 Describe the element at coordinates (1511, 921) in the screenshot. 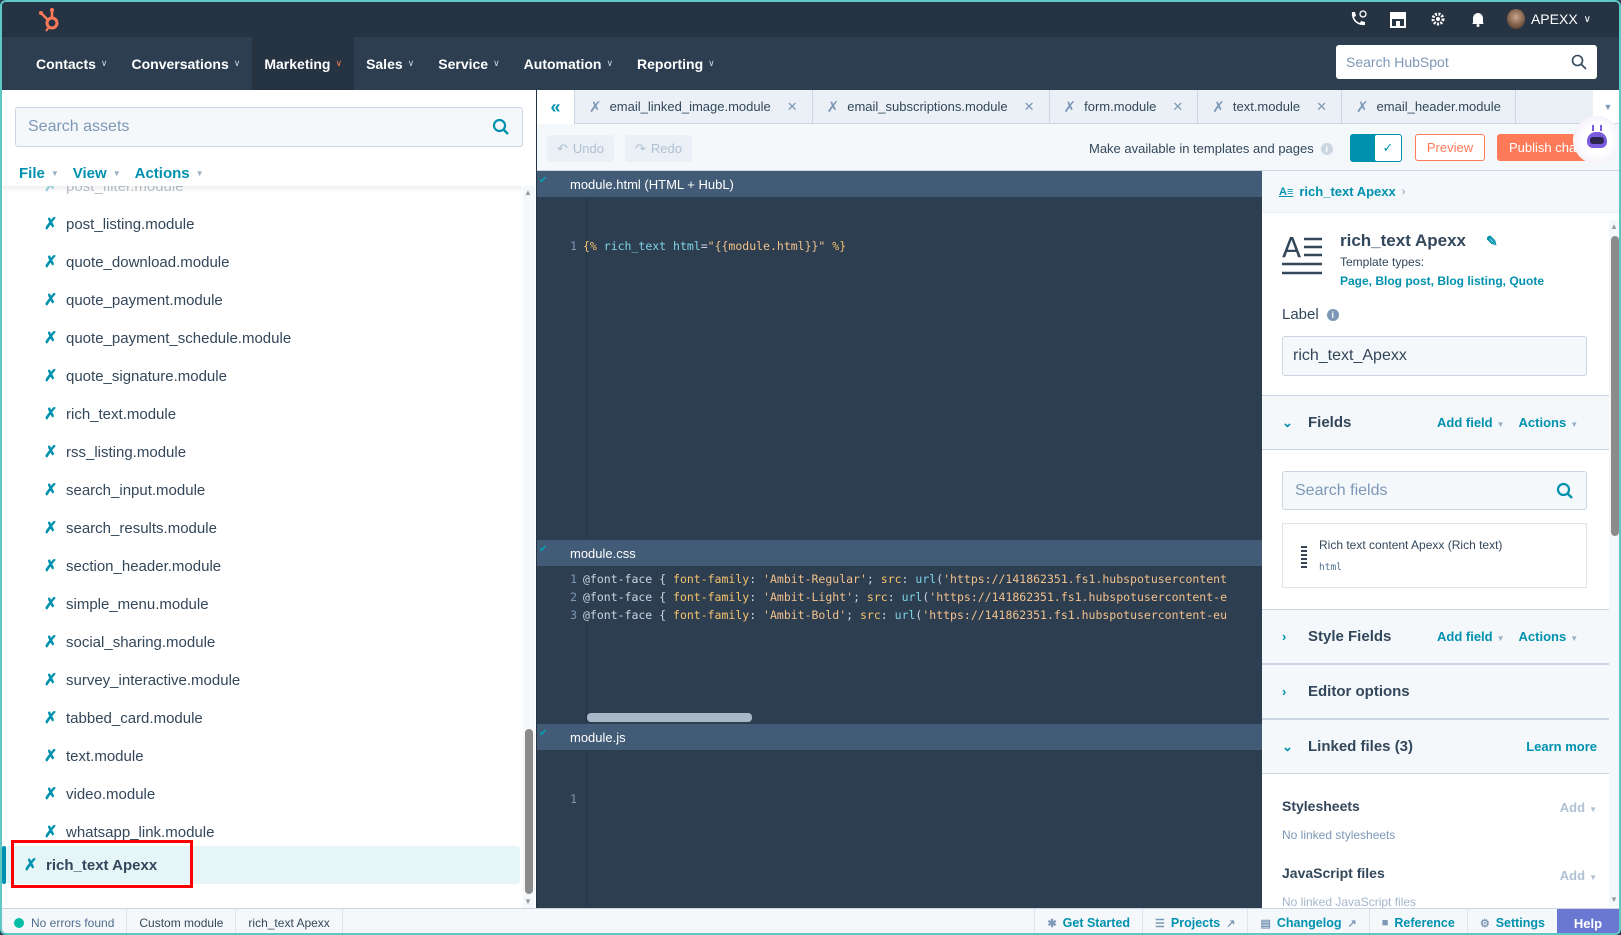

I see `settings-link: ⚙ Settings` at that location.